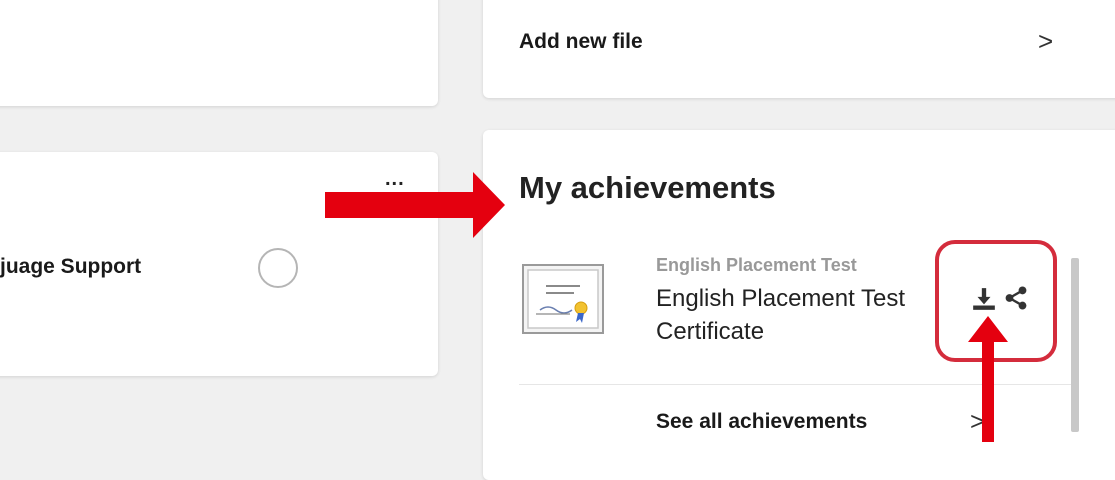 The height and width of the screenshot is (480, 1115). What do you see at coordinates (988, 379) in the screenshot?
I see `arrow-up-icon` at bounding box center [988, 379].